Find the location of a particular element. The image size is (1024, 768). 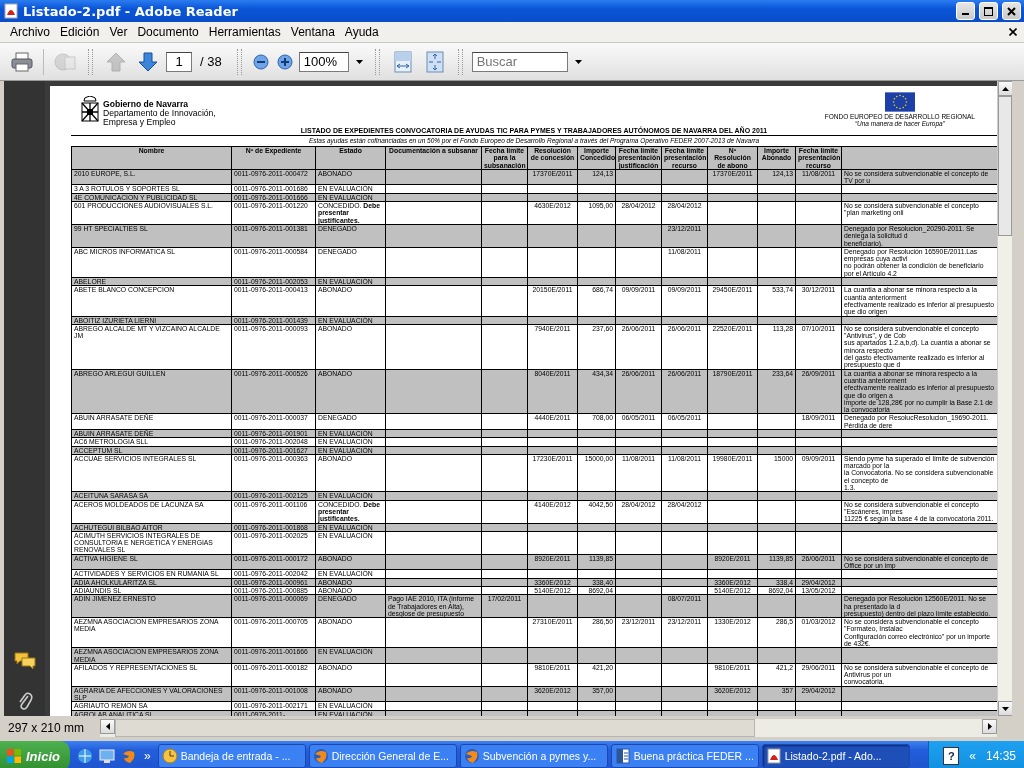

paperclip-icon is located at coordinates (24, 701).